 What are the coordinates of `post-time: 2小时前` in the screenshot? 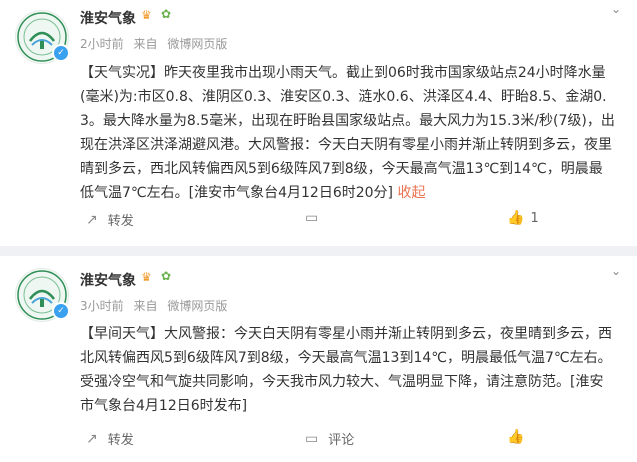 It's located at (102, 44).